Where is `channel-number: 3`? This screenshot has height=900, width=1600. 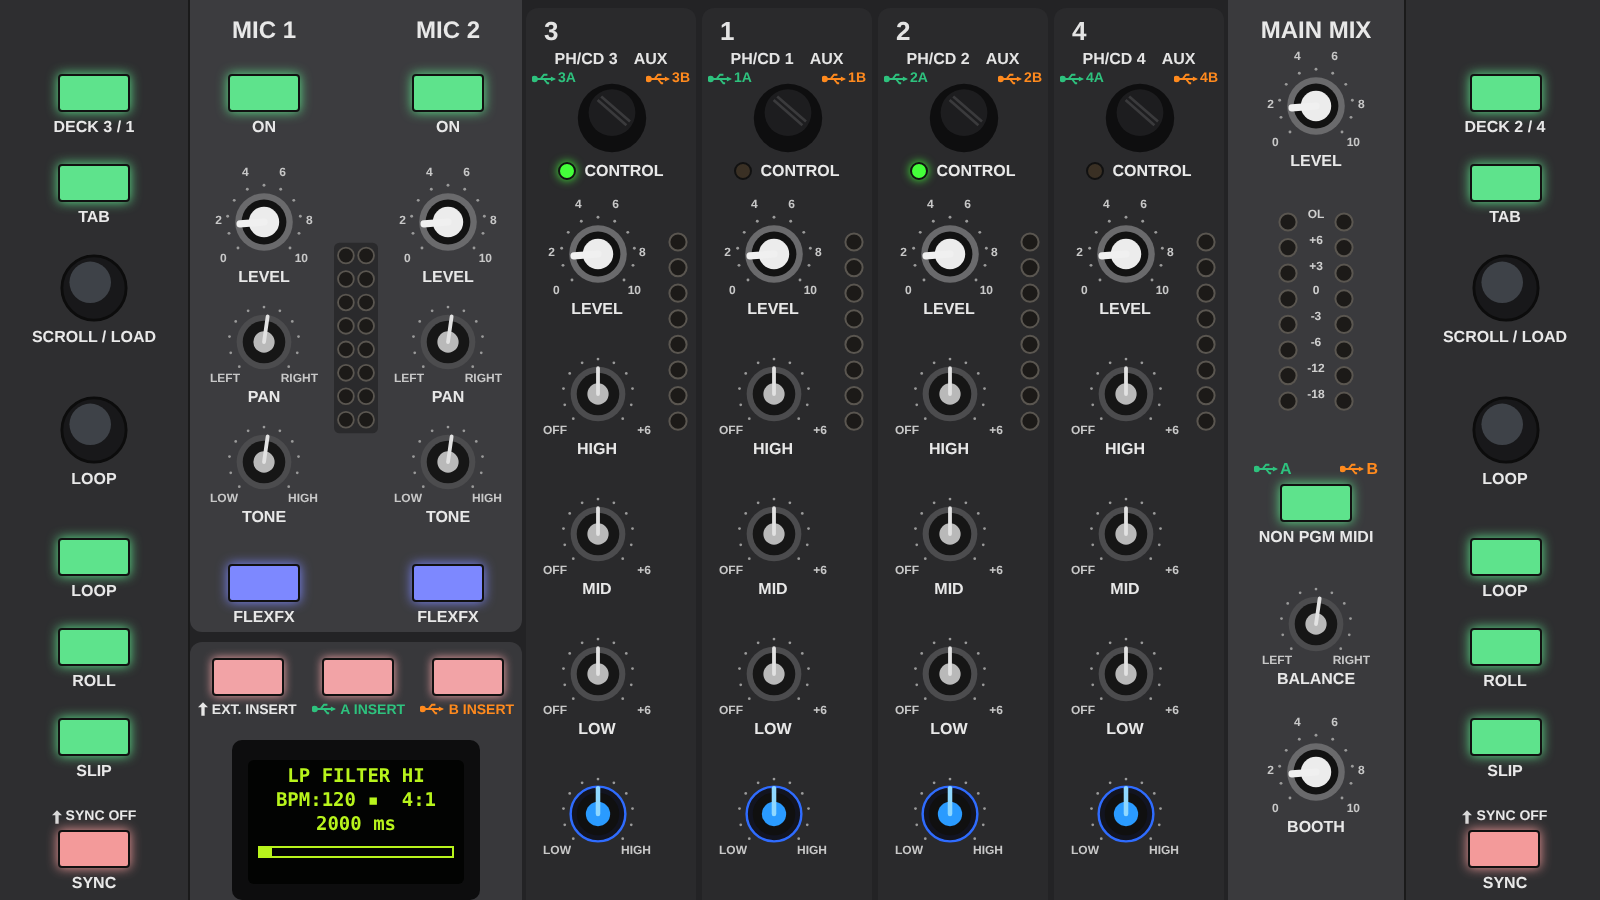 channel-number: 3 is located at coordinates (551, 31).